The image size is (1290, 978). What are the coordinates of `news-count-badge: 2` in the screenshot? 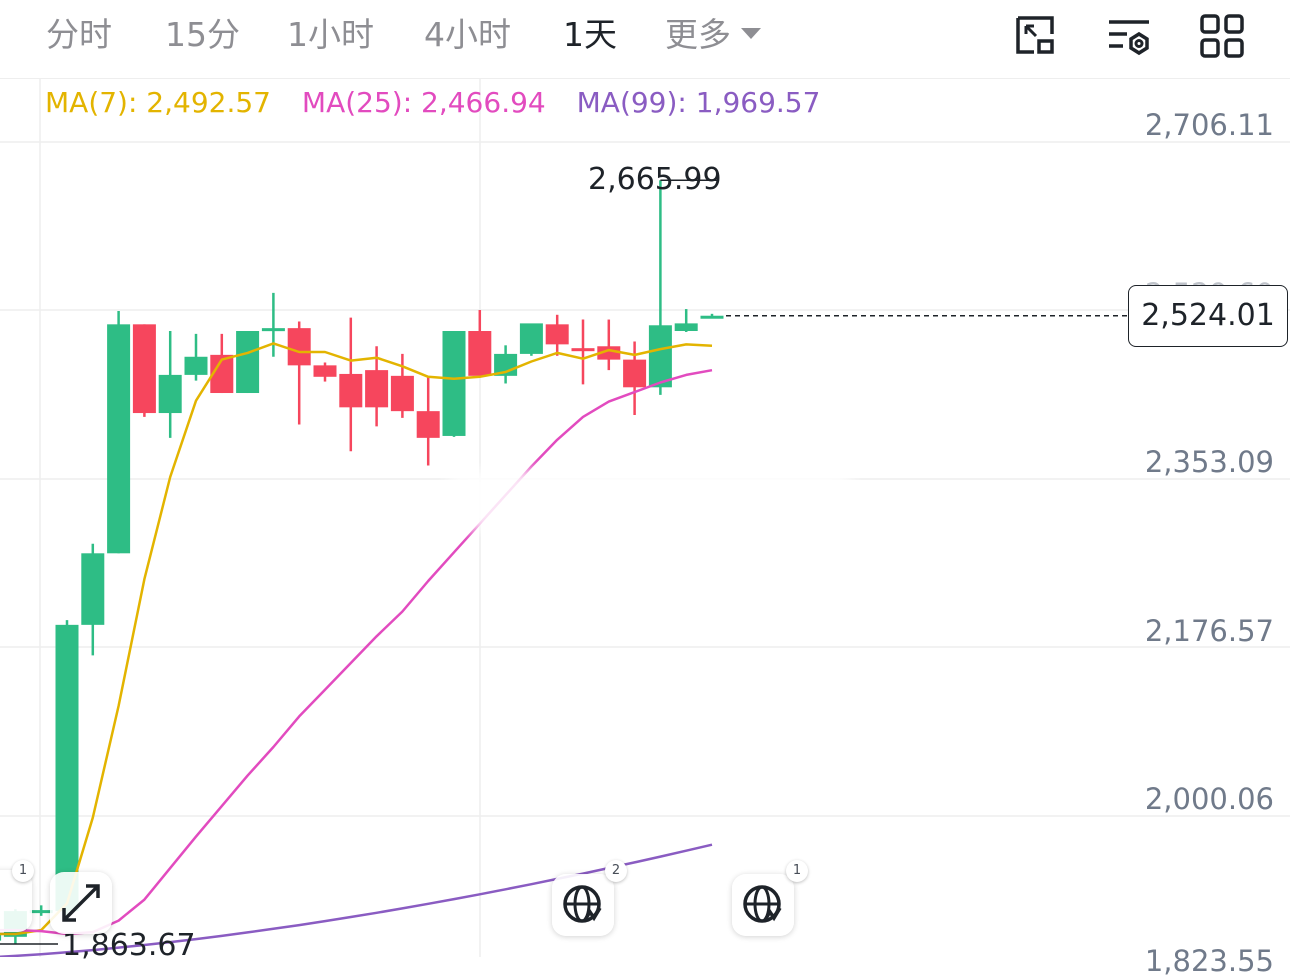 It's located at (616, 871).